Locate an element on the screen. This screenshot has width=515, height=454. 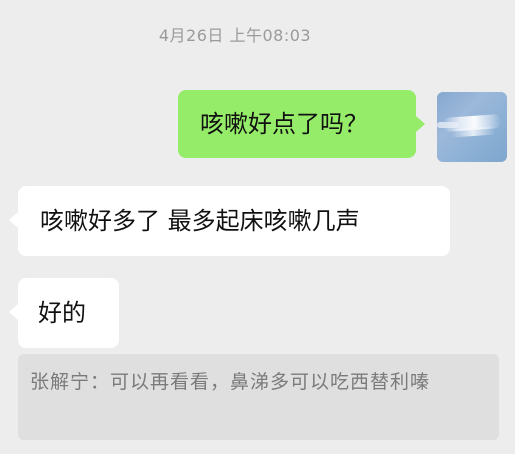
message-text: 好的 is located at coordinates (62, 313).